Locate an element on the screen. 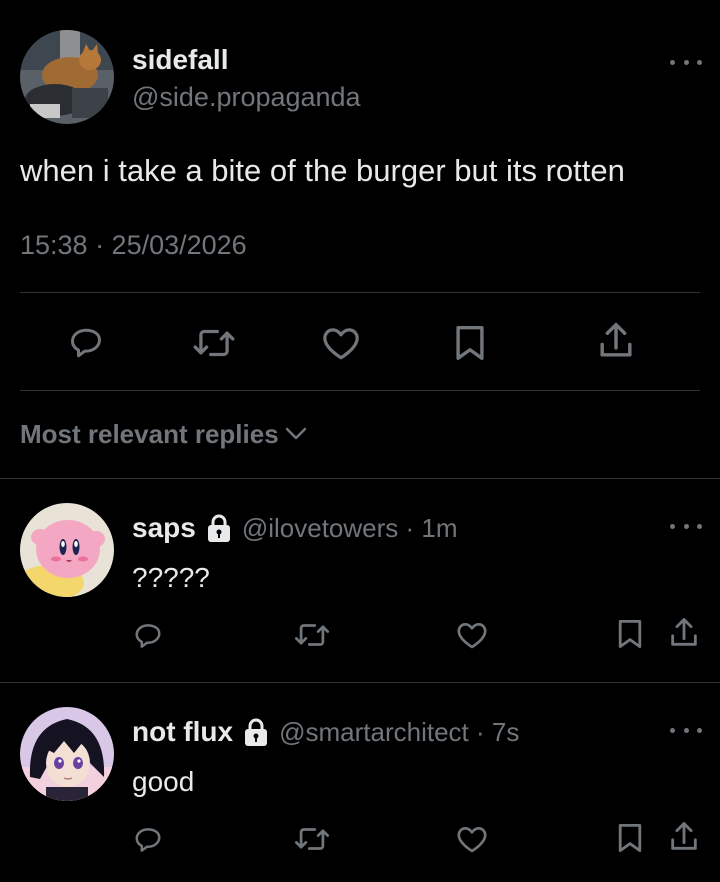  replies-sort-dropdown: Most relevant replies is located at coordinates (163, 434).